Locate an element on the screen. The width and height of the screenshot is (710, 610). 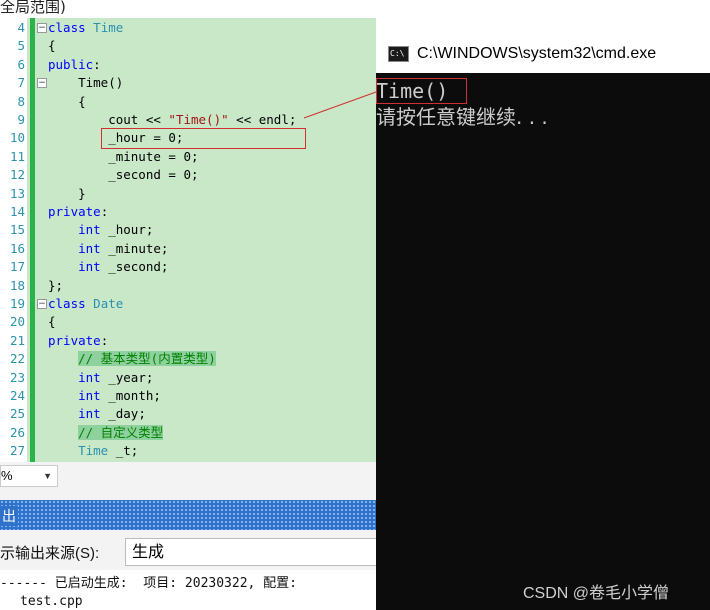
connector-line is located at coordinates (340, 105).